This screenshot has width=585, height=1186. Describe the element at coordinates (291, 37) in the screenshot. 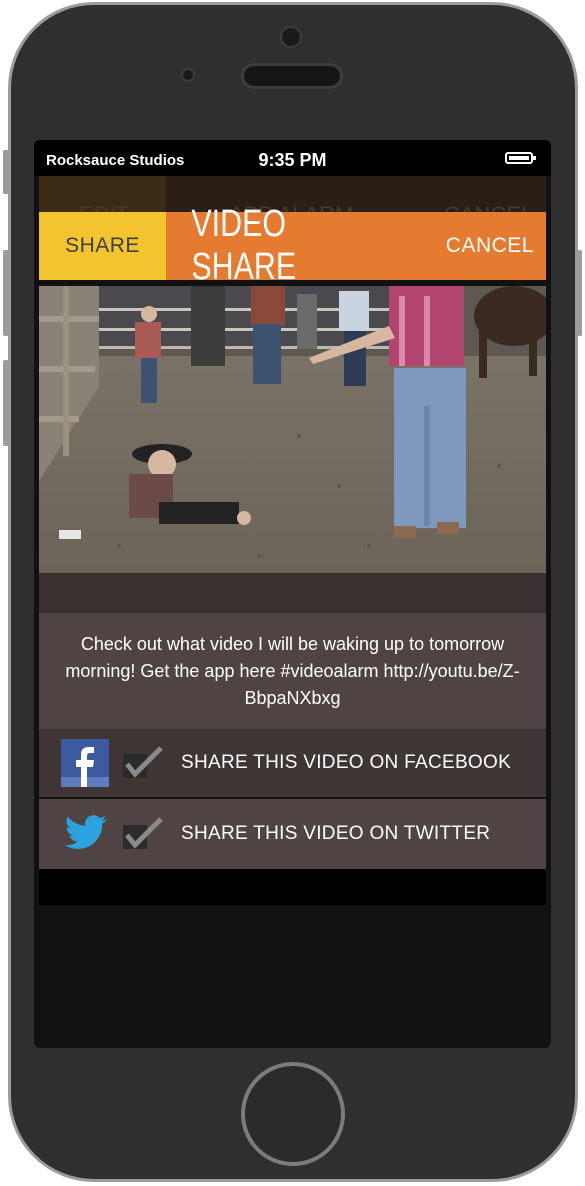

I see `front-camera` at that location.